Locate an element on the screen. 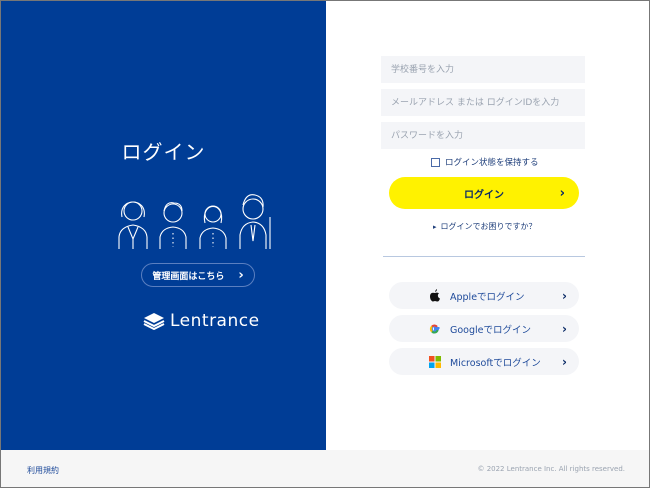 The height and width of the screenshot is (488, 650). brand-name: Lentrance is located at coordinates (215, 321).